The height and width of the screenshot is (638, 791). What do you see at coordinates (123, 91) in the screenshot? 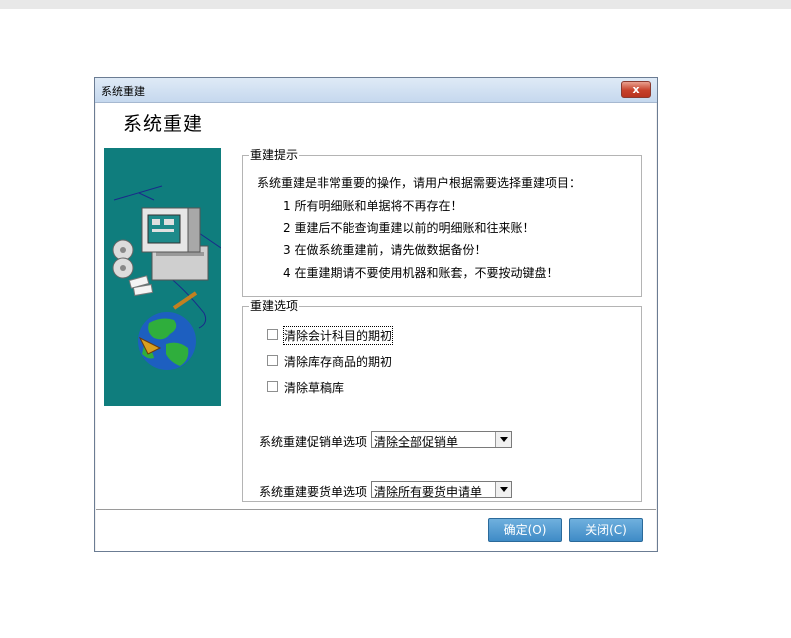
I see `window-title: 系统重建` at bounding box center [123, 91].